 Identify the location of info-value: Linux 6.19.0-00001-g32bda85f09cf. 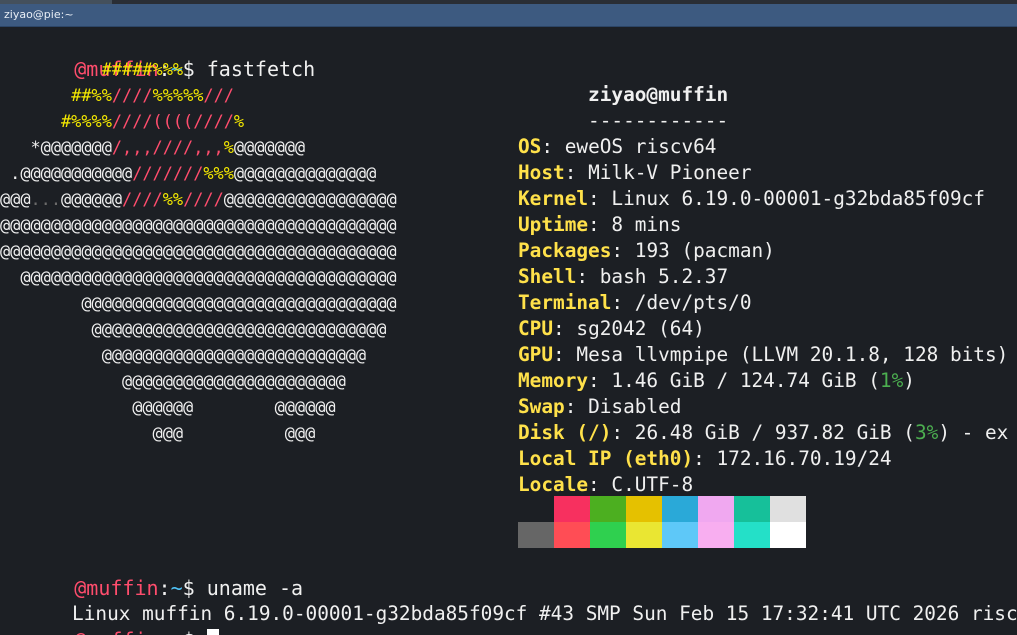
(798, 198).